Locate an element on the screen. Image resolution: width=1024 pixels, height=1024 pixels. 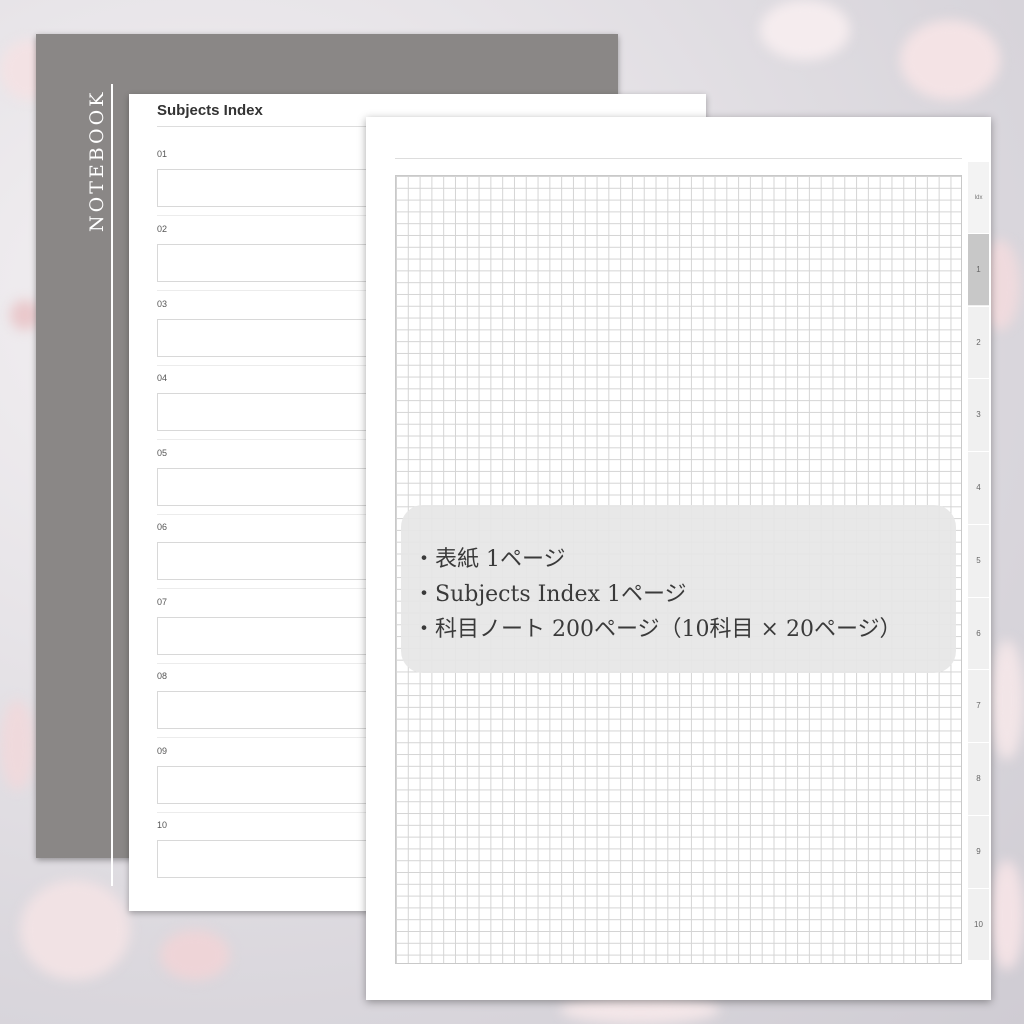
entry-number: 01 is located at coordinates (162, 154).